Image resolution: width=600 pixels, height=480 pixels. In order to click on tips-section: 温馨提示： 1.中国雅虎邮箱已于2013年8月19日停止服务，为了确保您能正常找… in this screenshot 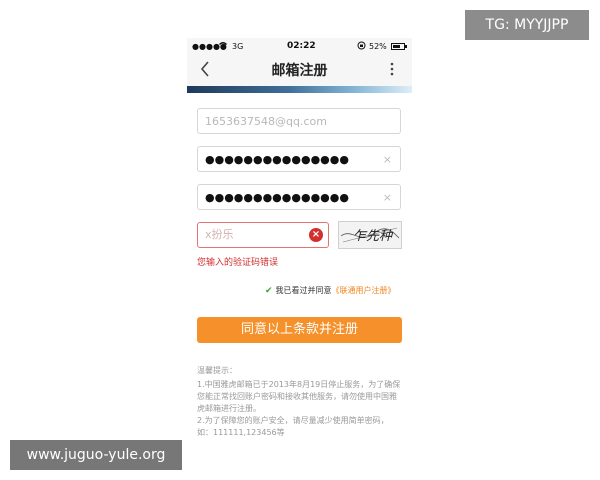, I will do `click(300, 402)`.